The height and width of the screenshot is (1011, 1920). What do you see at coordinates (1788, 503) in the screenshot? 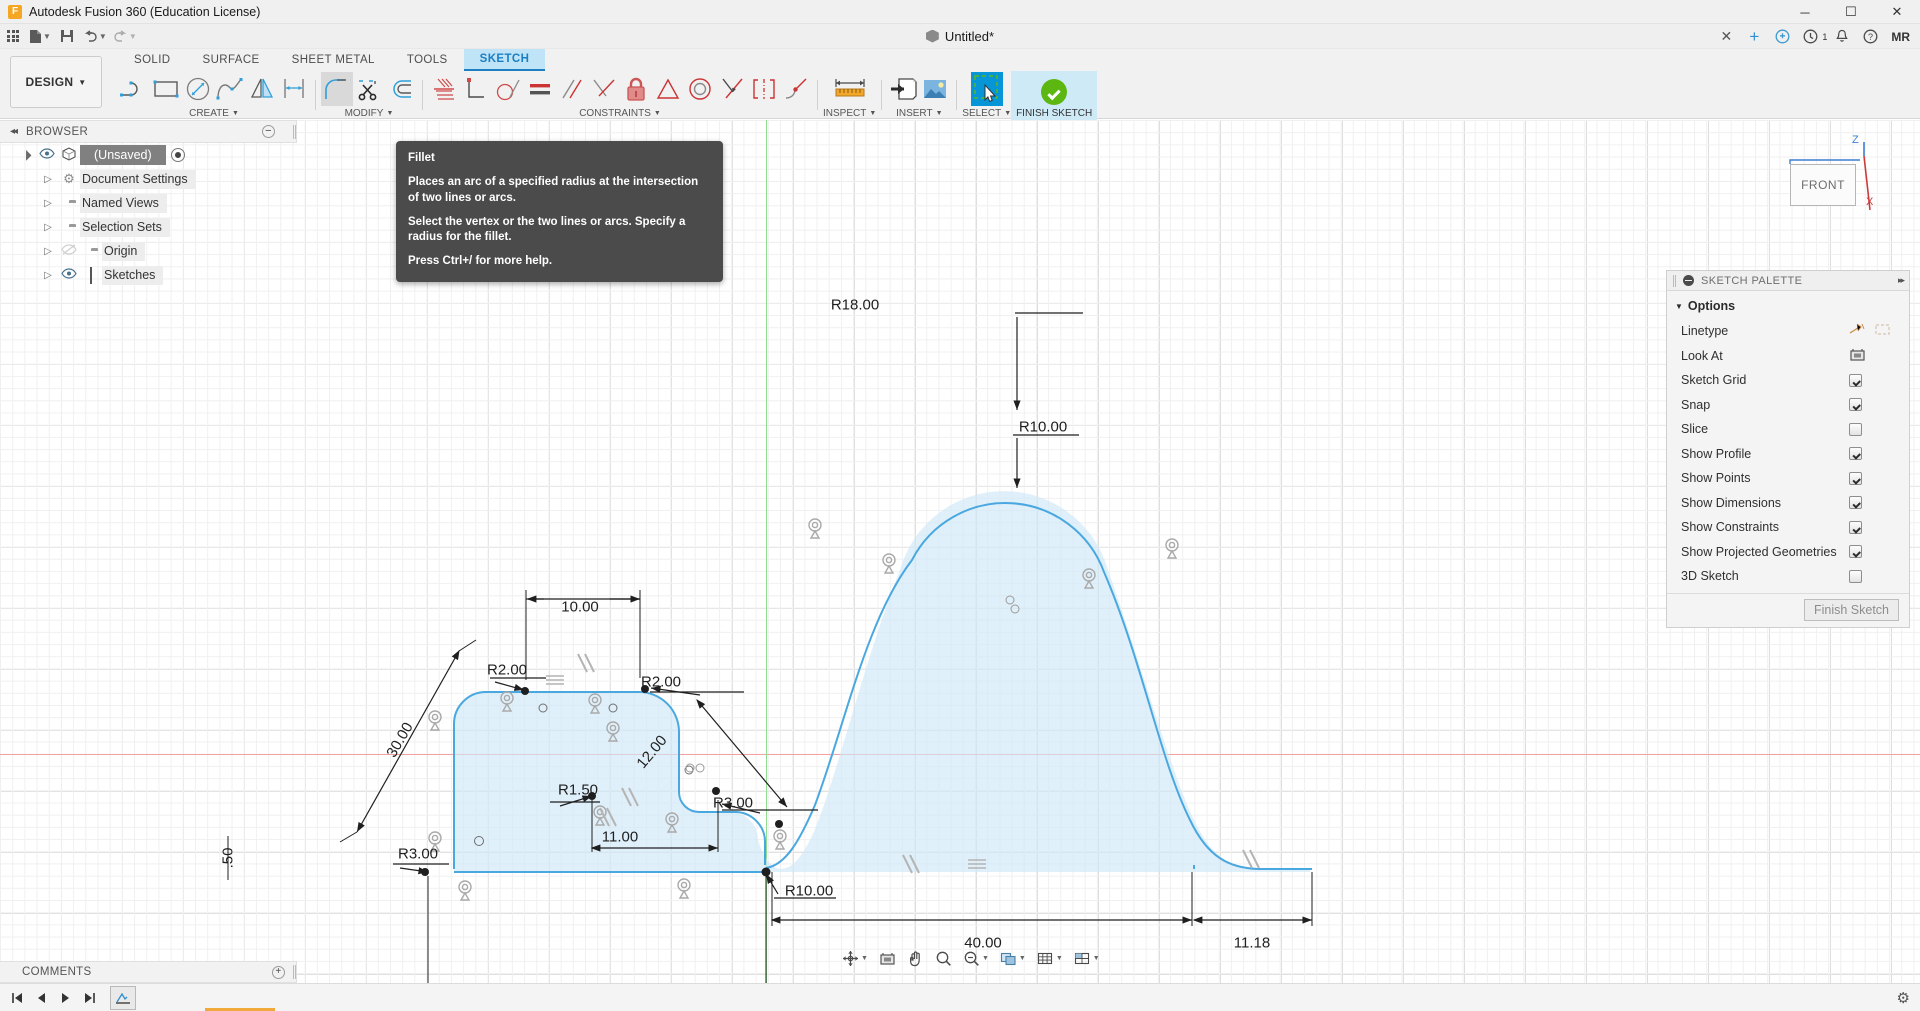
I see `palette-row-show-dimensions: Show Dimensions` at bounding box center [1788, 503].